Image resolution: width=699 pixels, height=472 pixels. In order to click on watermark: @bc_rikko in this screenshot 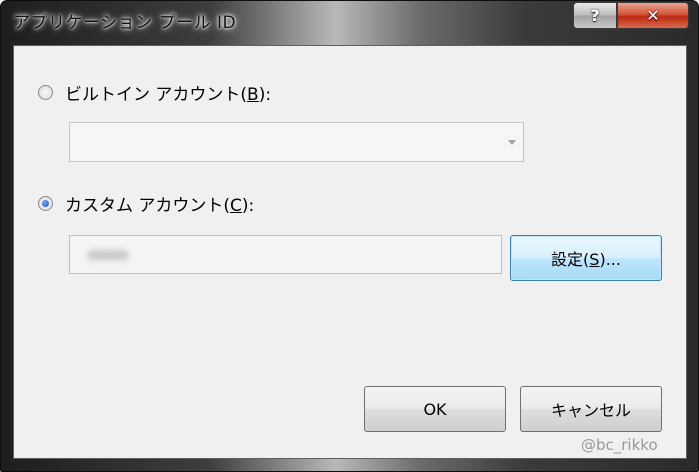, I will do `click(619, 445)`.